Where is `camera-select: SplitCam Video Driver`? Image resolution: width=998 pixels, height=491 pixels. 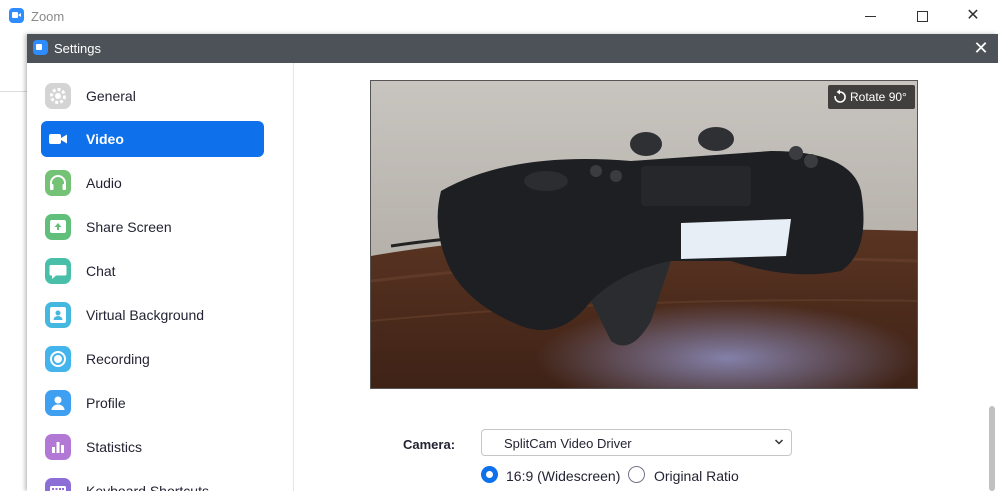 camera-select: SplitCam Video Driver is located at coordinates (636, 442).